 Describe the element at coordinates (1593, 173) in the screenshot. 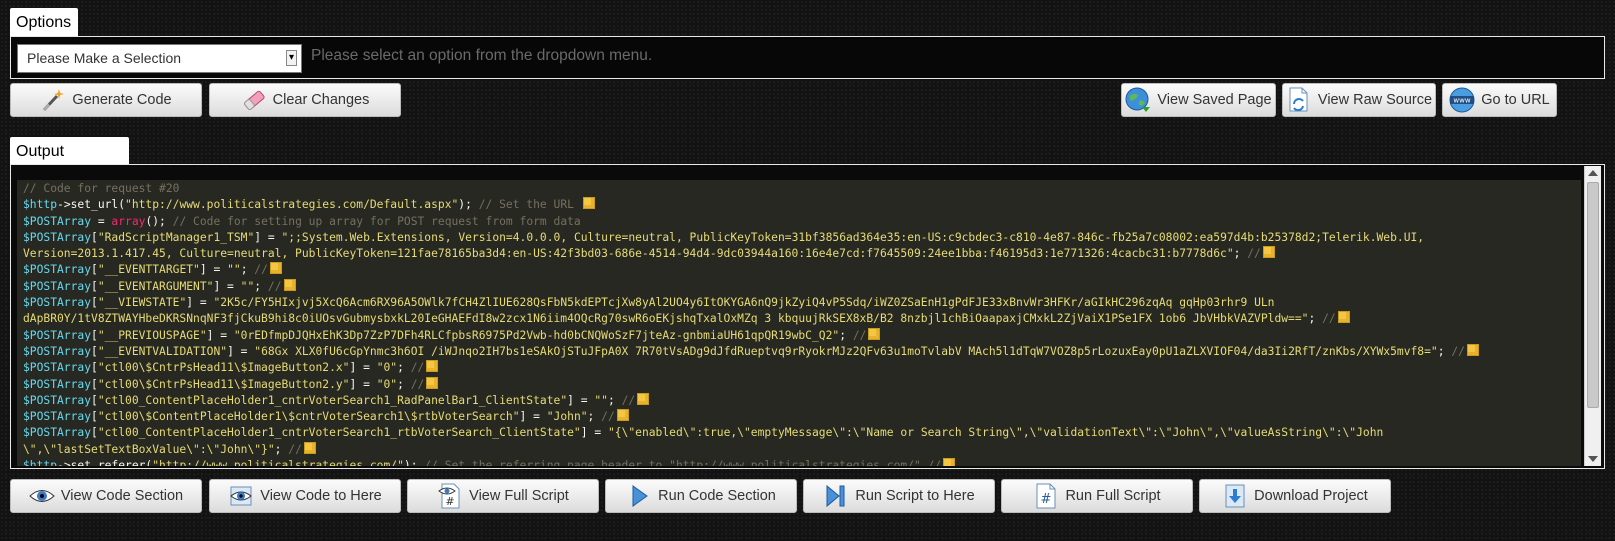

I see `scroll-up-icon` at that location.